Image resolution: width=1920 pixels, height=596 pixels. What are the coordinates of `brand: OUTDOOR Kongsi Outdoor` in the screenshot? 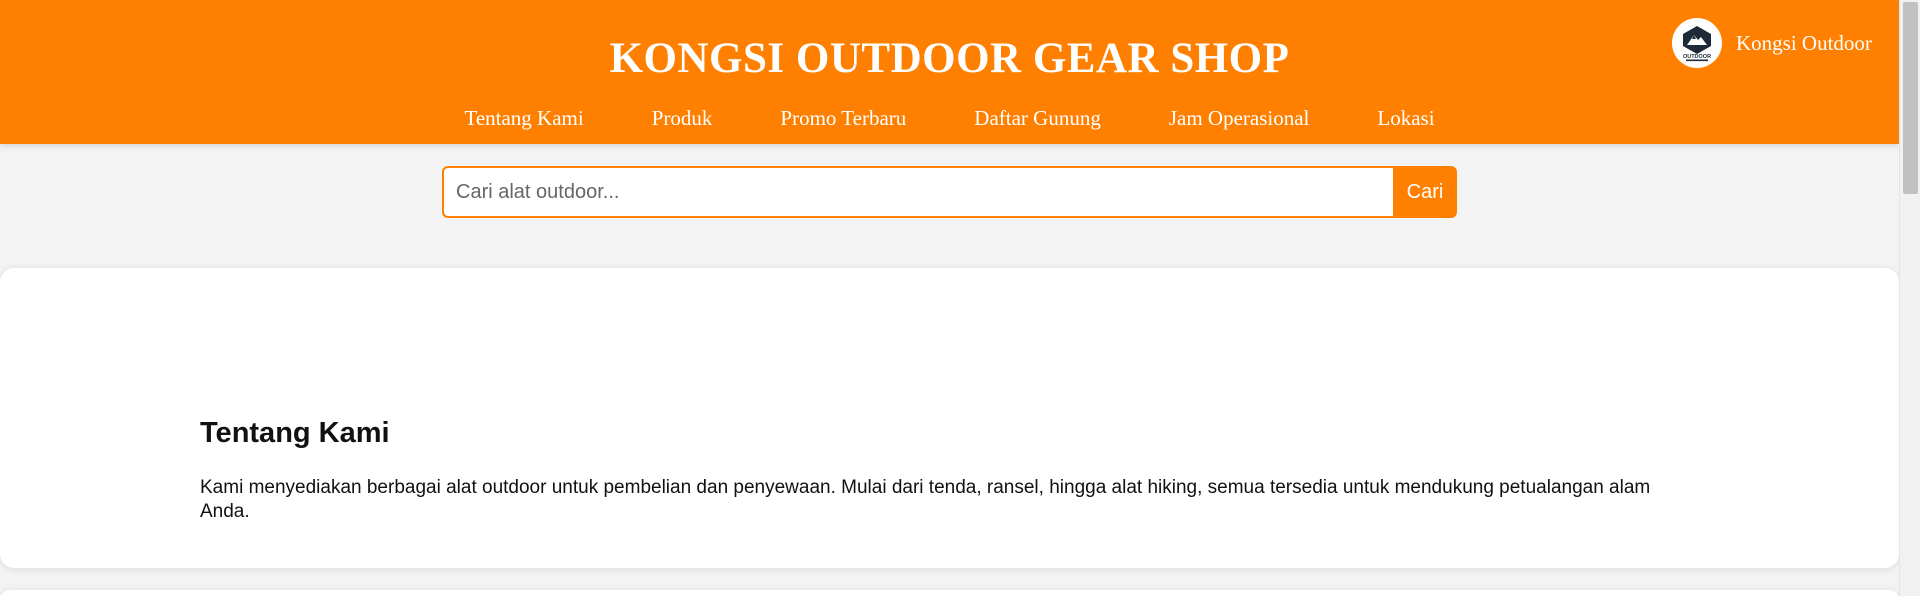 It's located at (1772, 43).